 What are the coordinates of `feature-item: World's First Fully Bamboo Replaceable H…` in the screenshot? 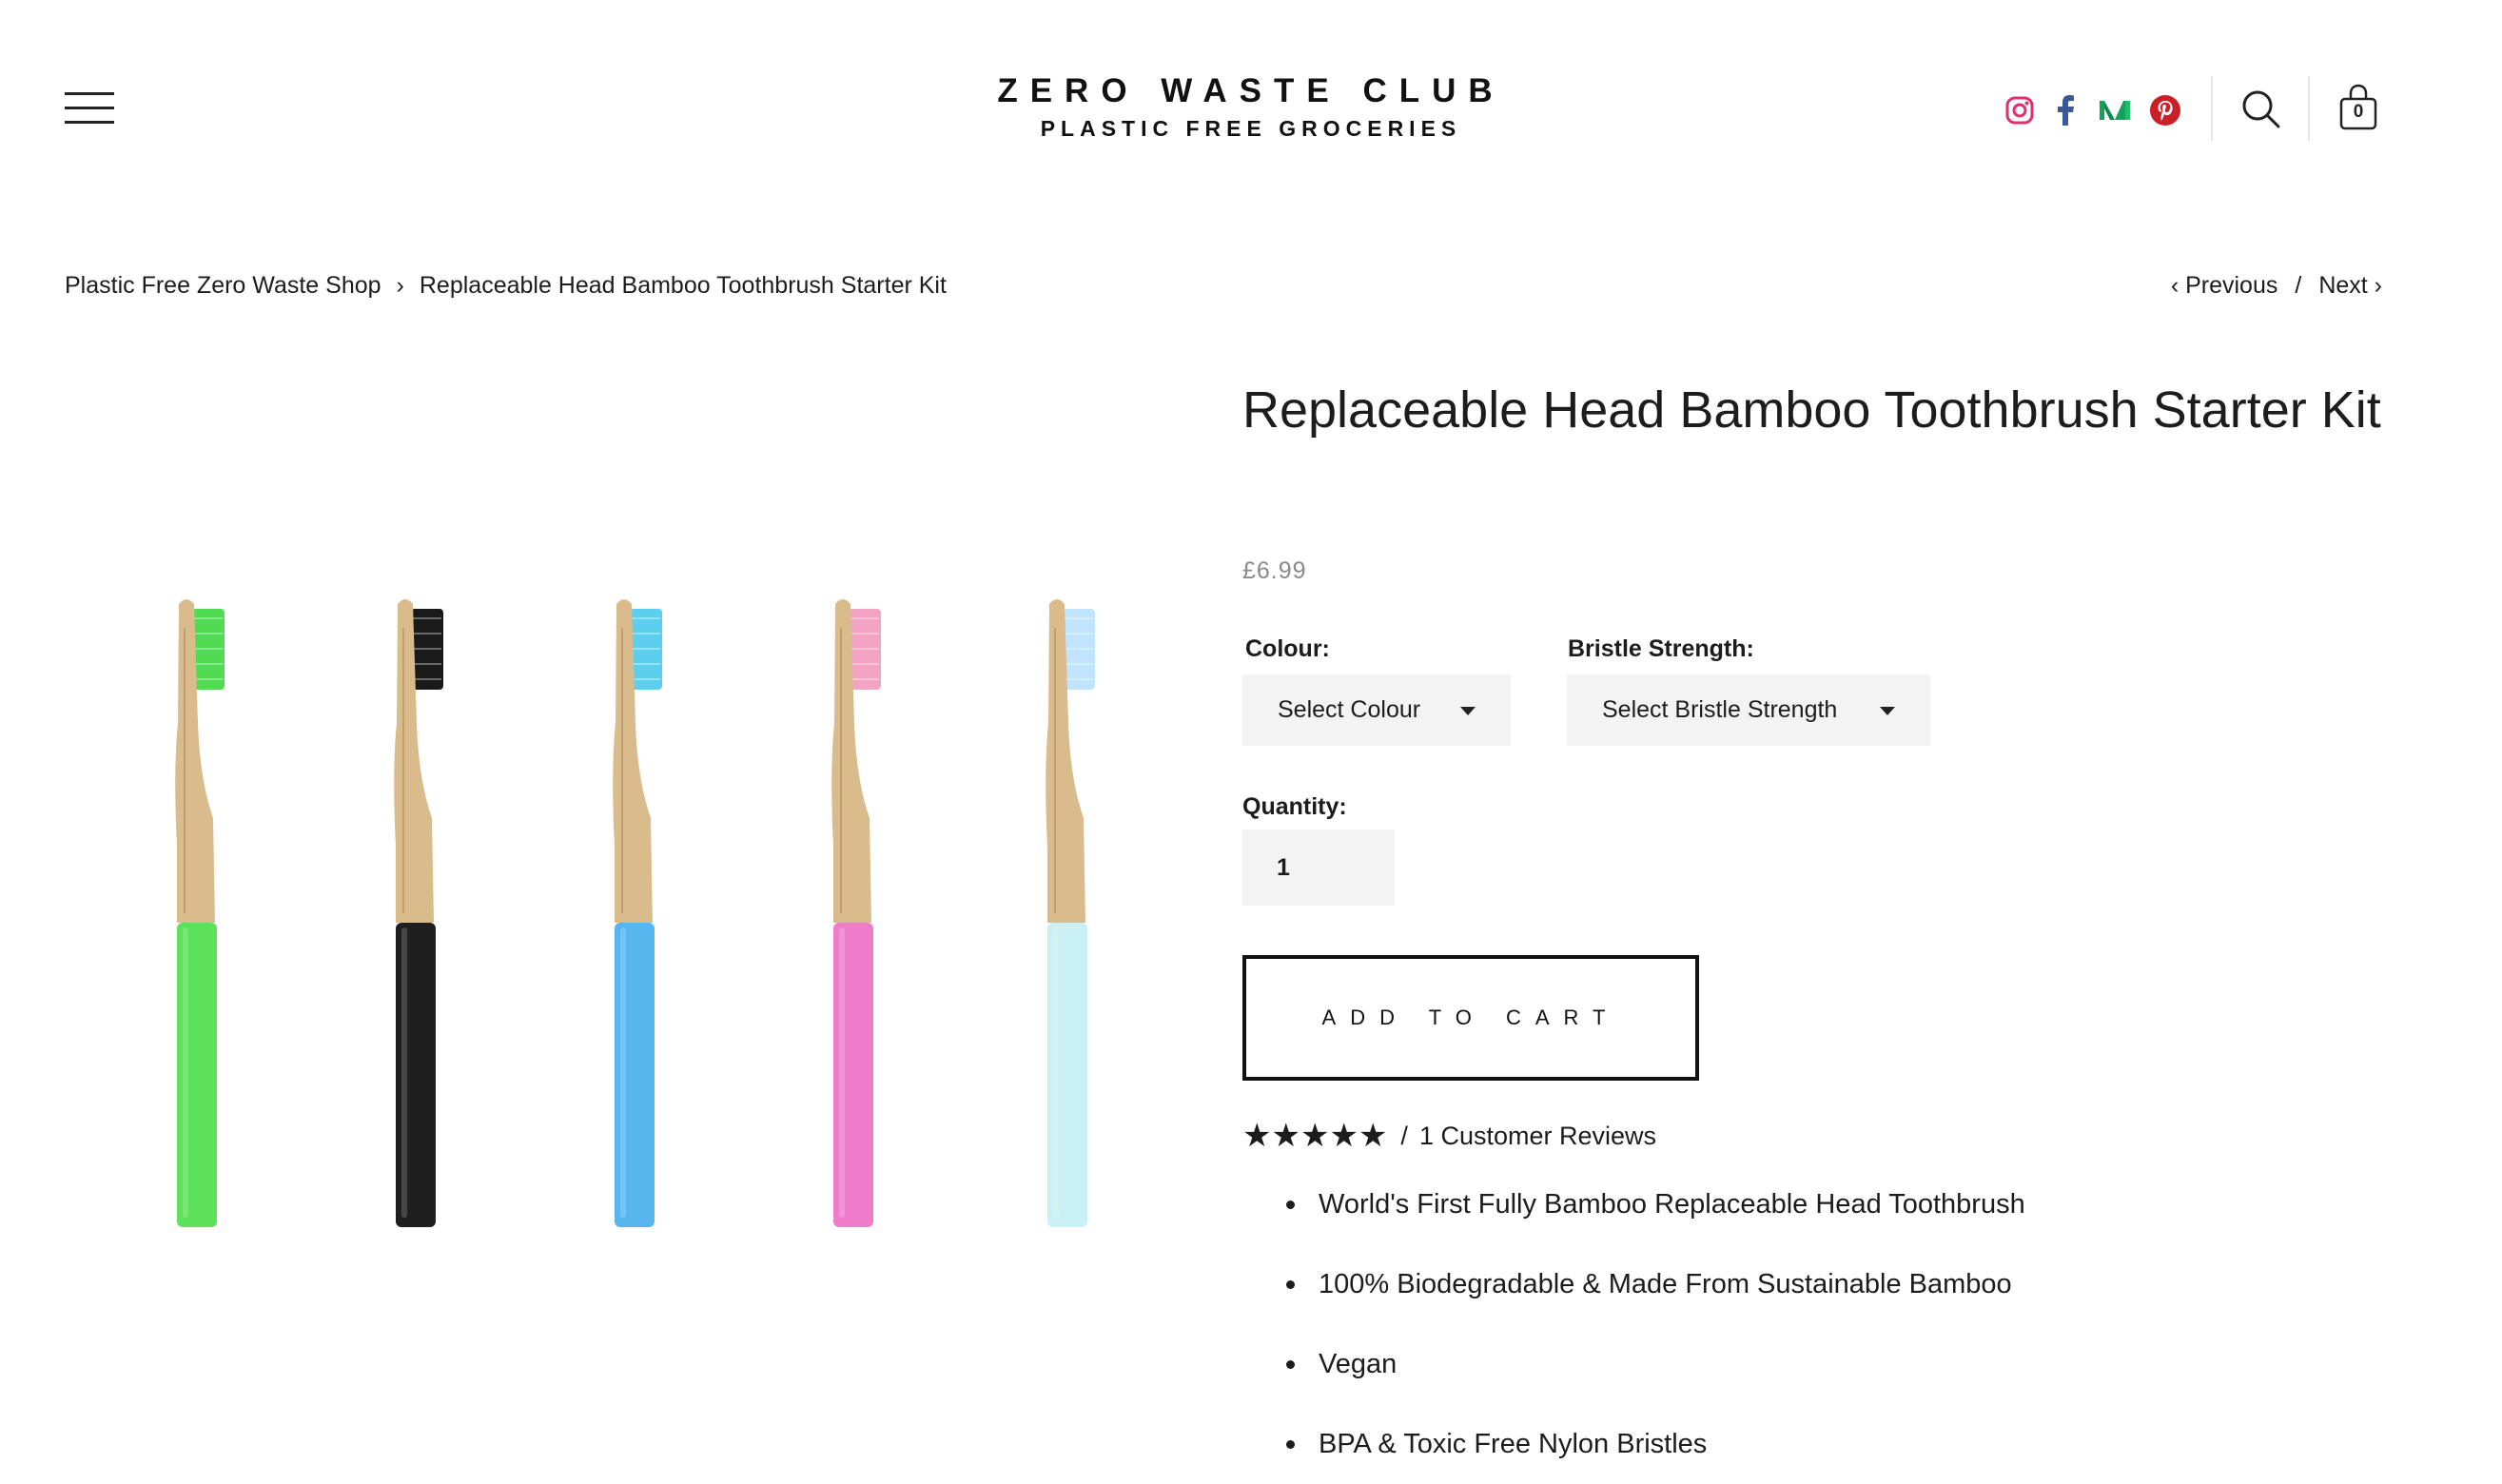 It's located at (1813, 1204).